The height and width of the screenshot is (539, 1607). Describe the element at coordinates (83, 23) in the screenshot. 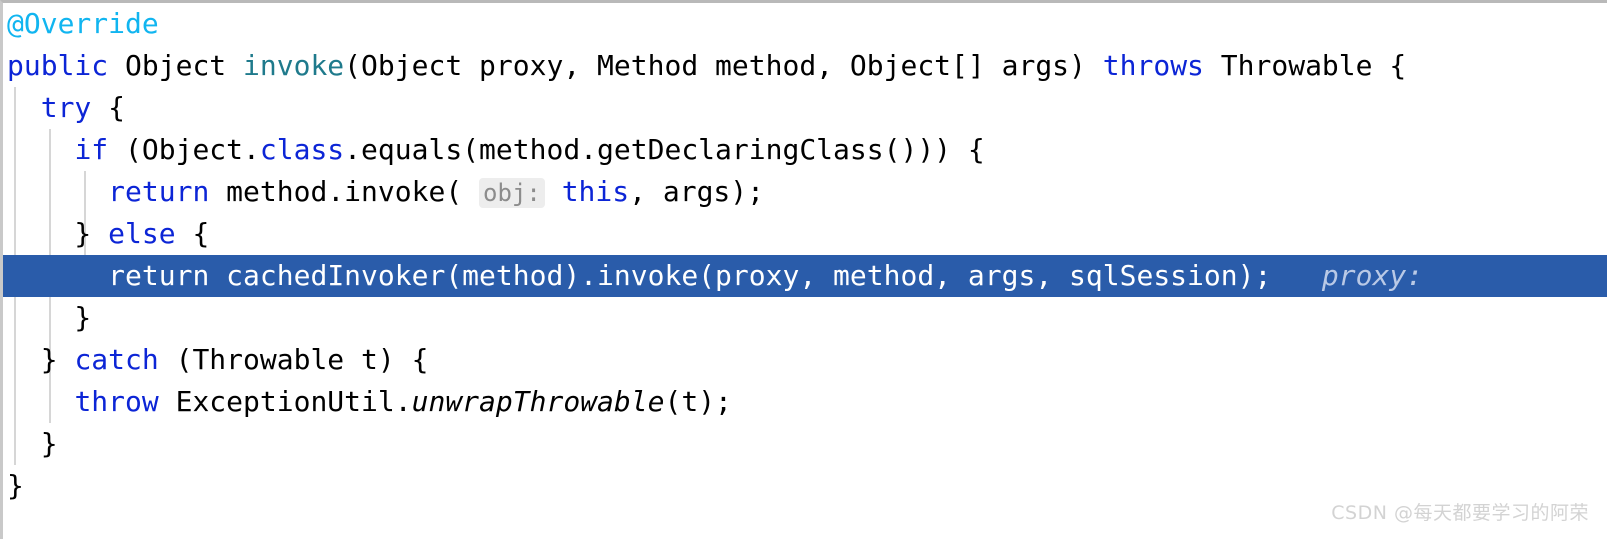

I see `code-token-anno: @Override` at that location.